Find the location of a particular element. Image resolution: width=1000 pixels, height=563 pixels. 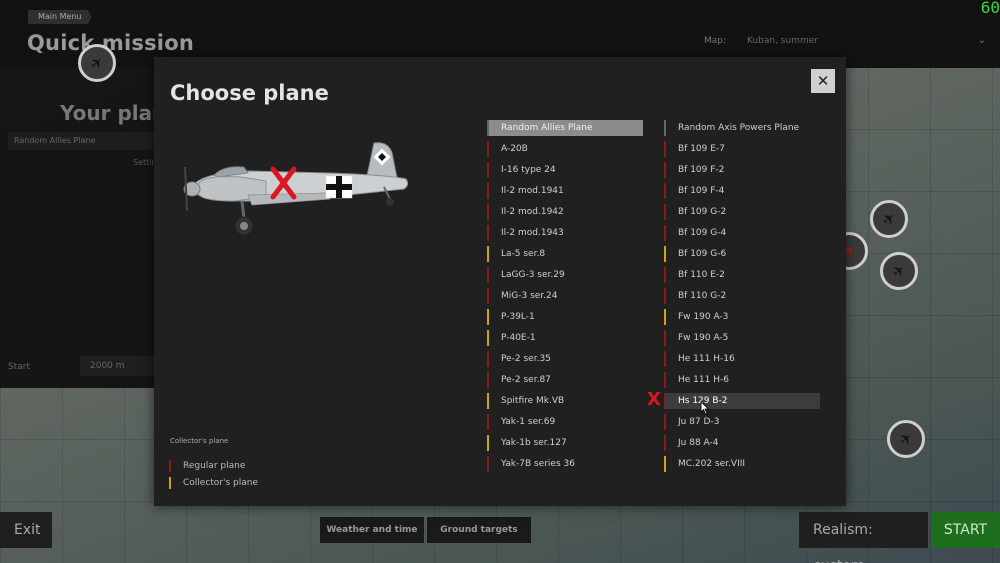

ground-targets-button: Ground targets is located at coordinates (479, 530).